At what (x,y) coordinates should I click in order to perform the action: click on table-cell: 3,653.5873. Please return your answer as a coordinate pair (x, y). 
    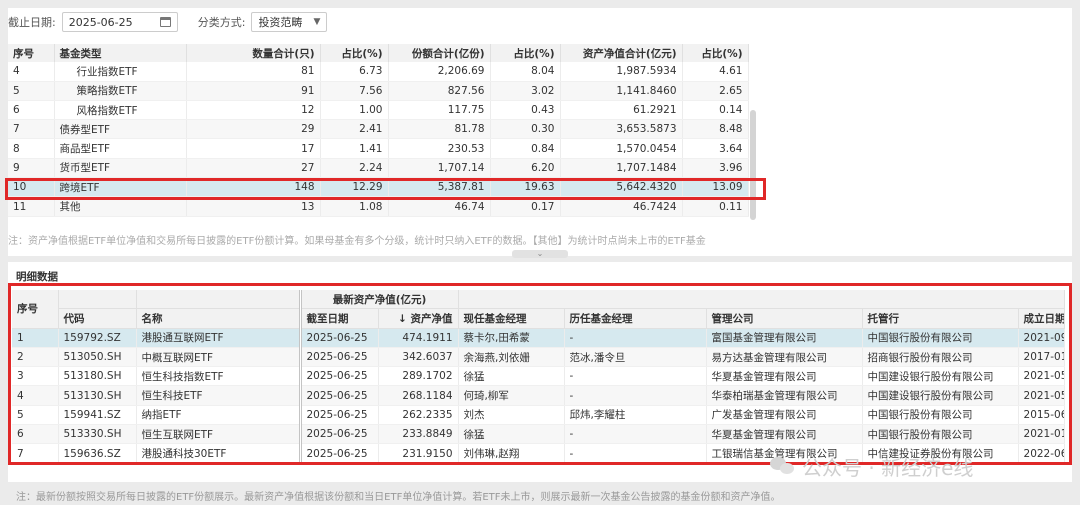
    Looking at the image, I should click on (621, 129).